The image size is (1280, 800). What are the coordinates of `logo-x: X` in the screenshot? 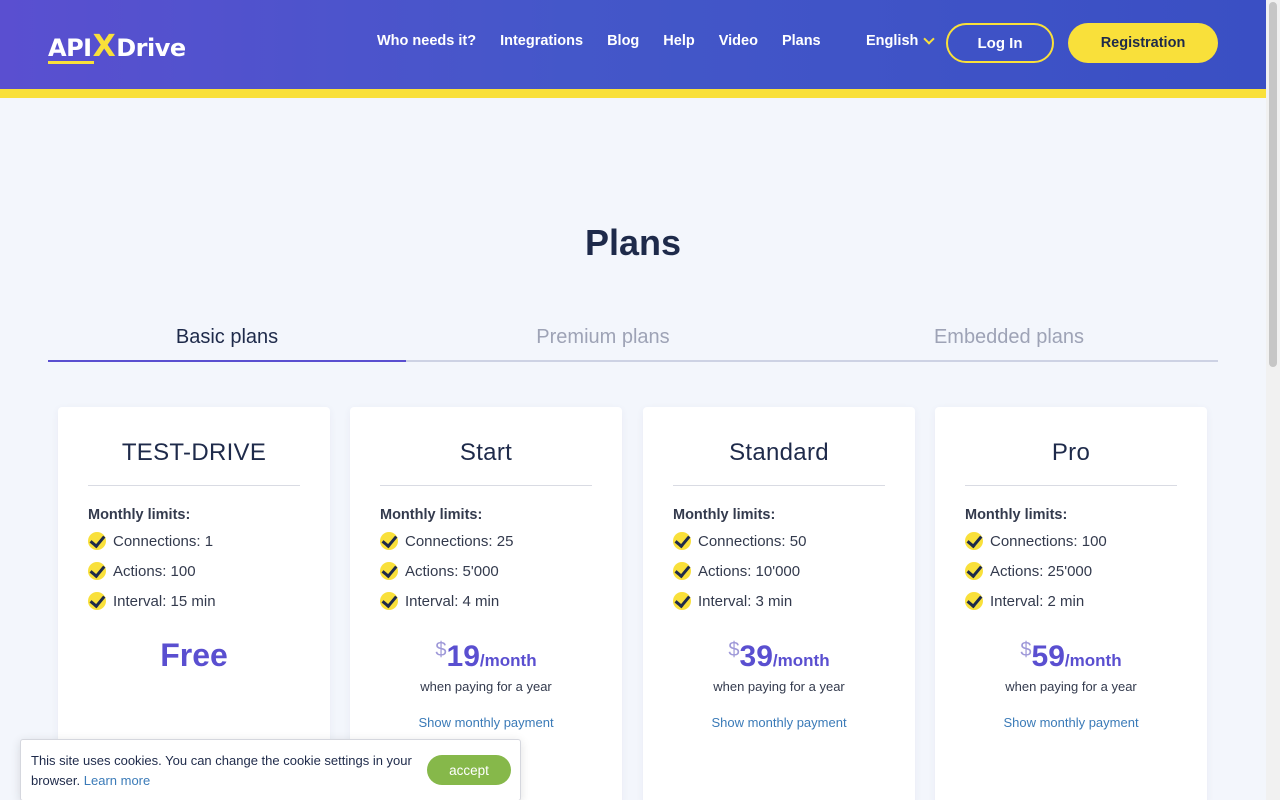 It's located at (104, 46).